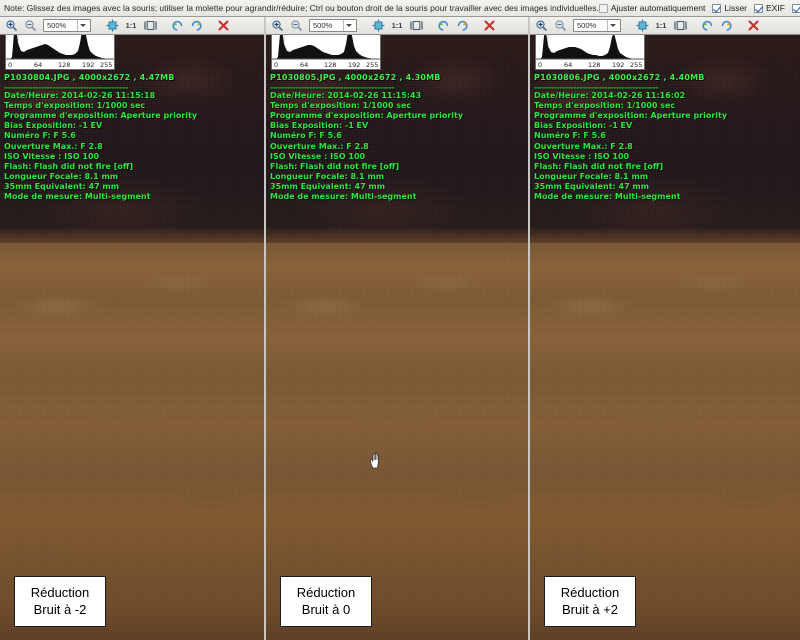 The width and height of the screenshot is (800, 640). I want to click on exif-header-3: P1030806.JPG , 4000x2672 , 4.40MB, so click(619, 77).